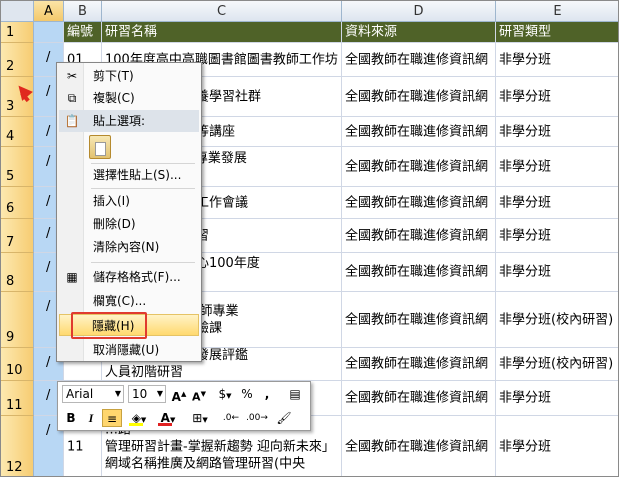 This screenshot has width=619, height=477. Describe the element at coordinates (17, 60) in the screenshot. I see `row-header: 2` at that location.